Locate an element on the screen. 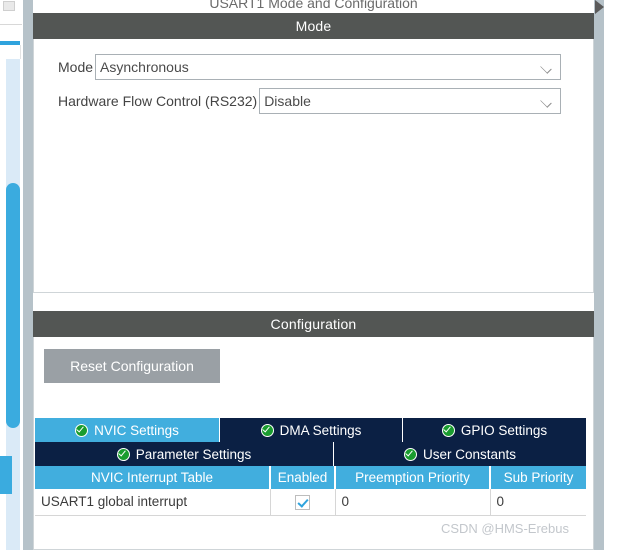 The image size is (635, 550). cell-sub-priority: 0 is located at coordinates (538, 502).